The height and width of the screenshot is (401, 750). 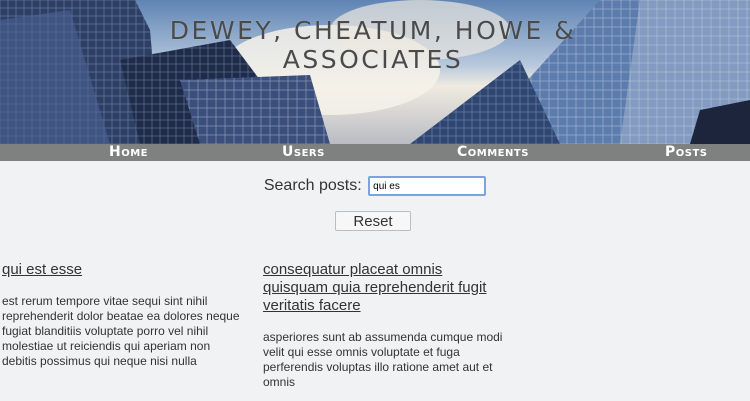 What do you see at coordinates (686, 152) in the screenshot?
I see `nav-posts: Posts` at bounding box center [686, 152].